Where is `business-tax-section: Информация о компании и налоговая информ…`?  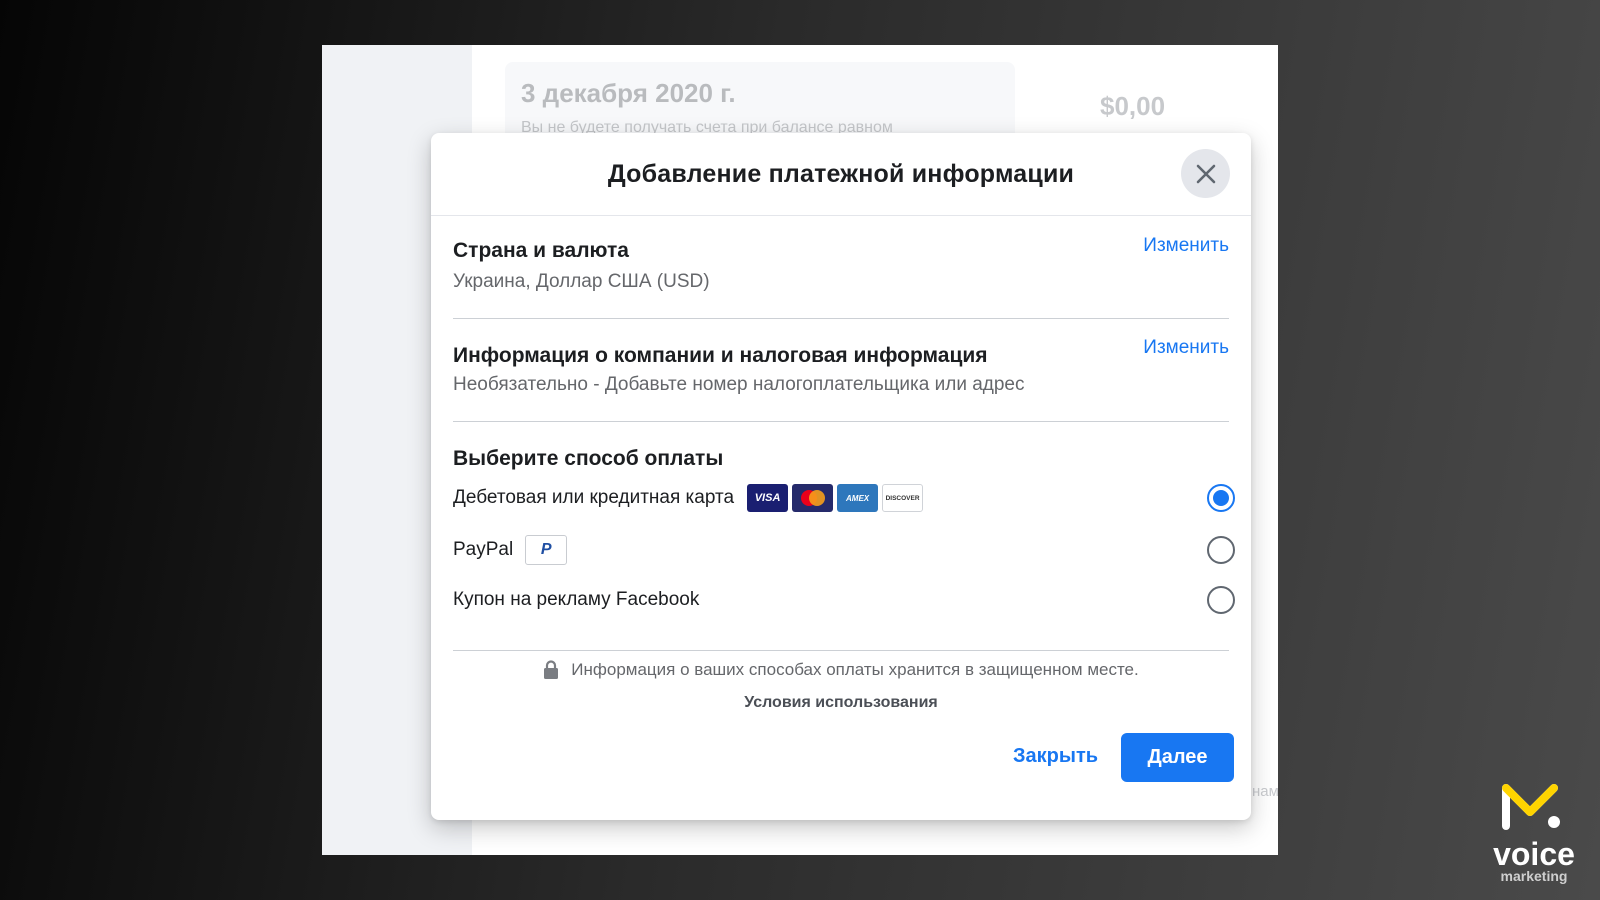
business-tax-section: Информация о компании и налоговая информ… is located at coordinates (841, 370).